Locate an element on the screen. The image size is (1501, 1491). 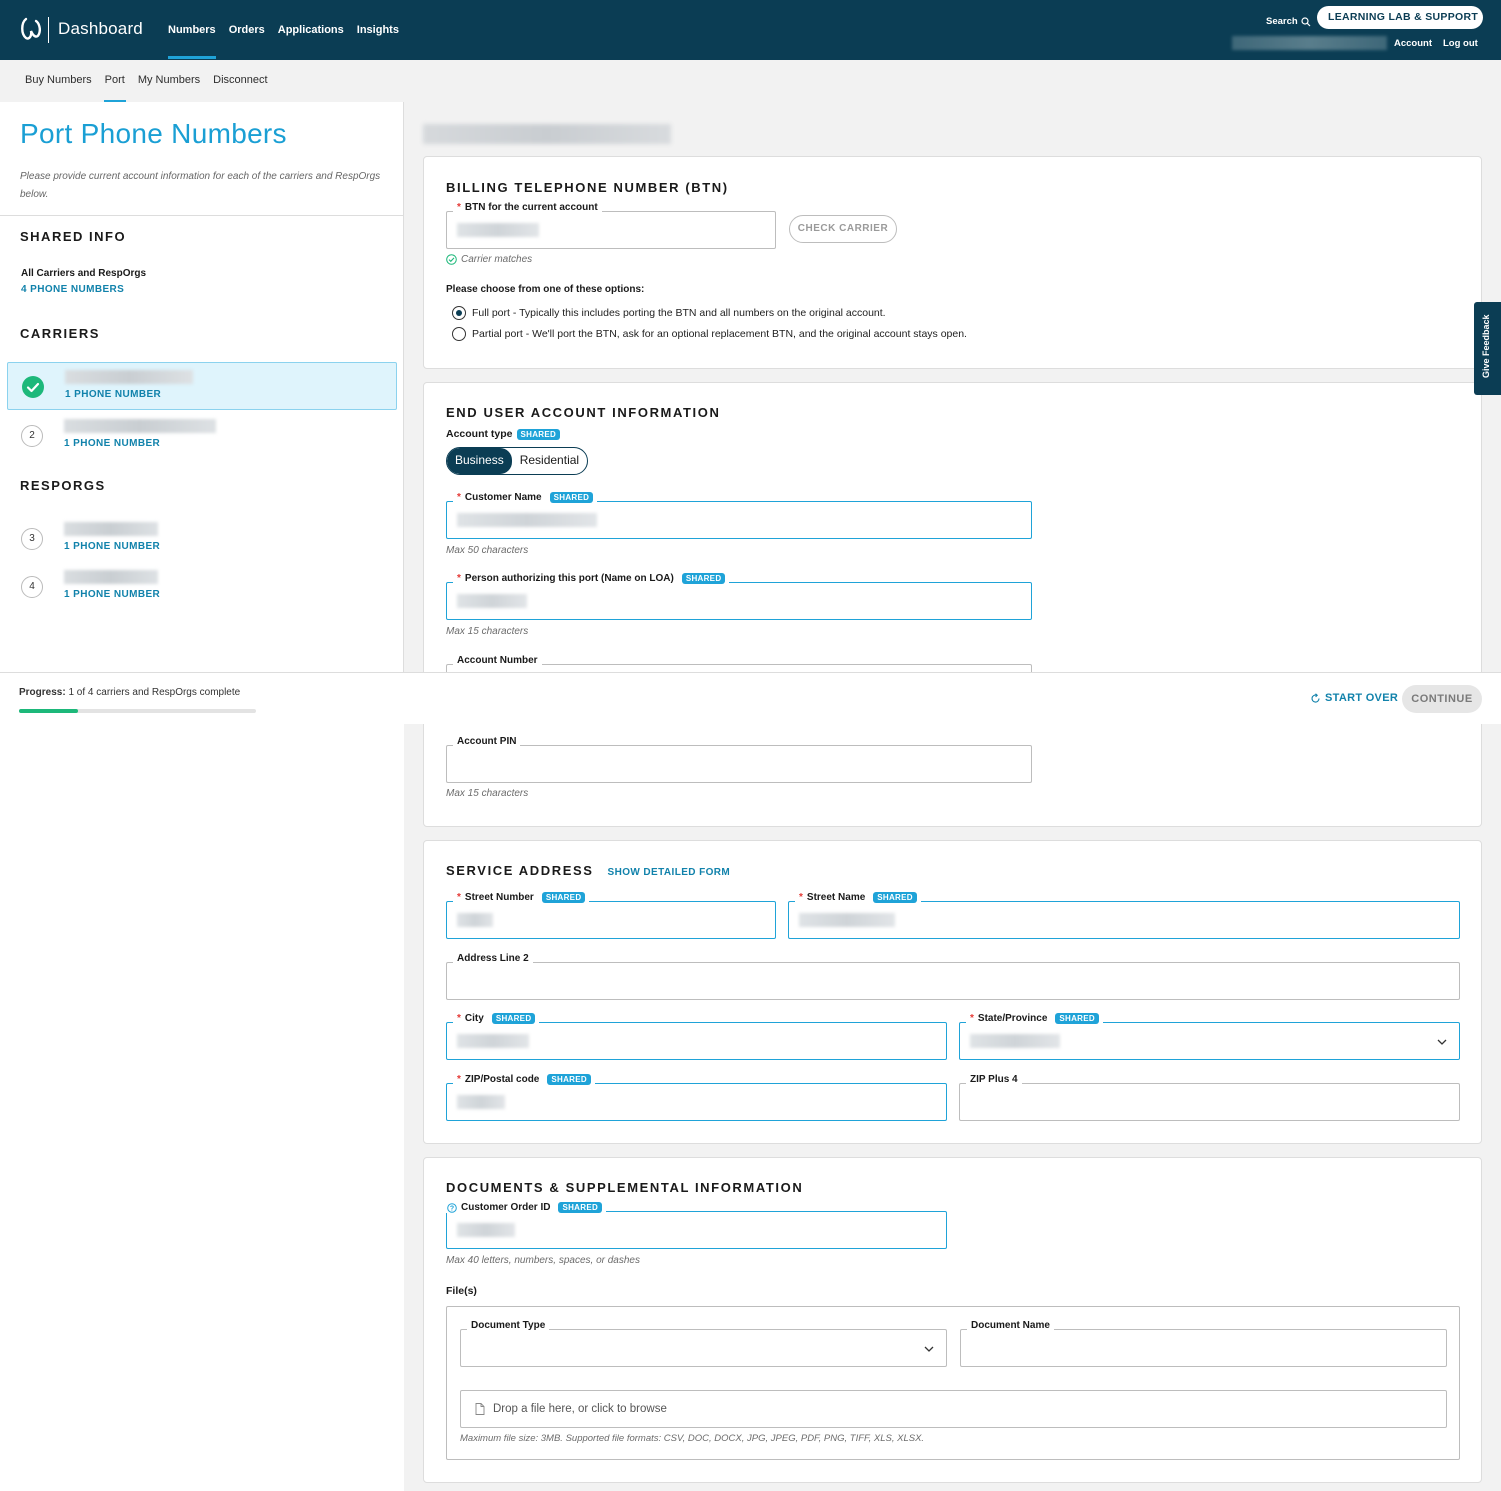
chevron-down-icon is located at coordinates (1442, 1042).